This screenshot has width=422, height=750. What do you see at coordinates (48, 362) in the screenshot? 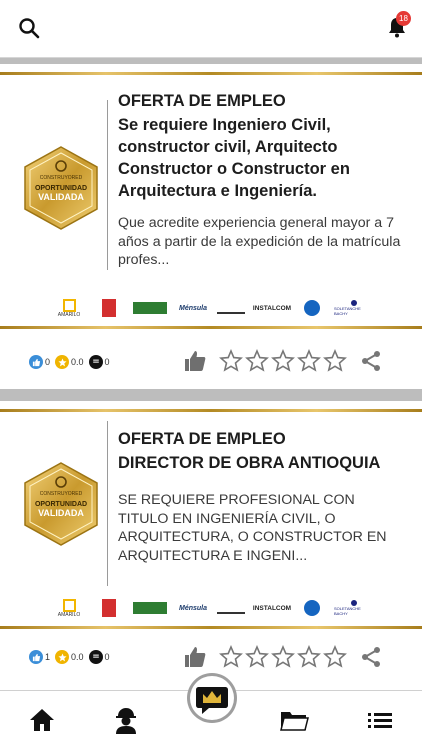
I see `like-count: 0` at bounding box center [48, 362].